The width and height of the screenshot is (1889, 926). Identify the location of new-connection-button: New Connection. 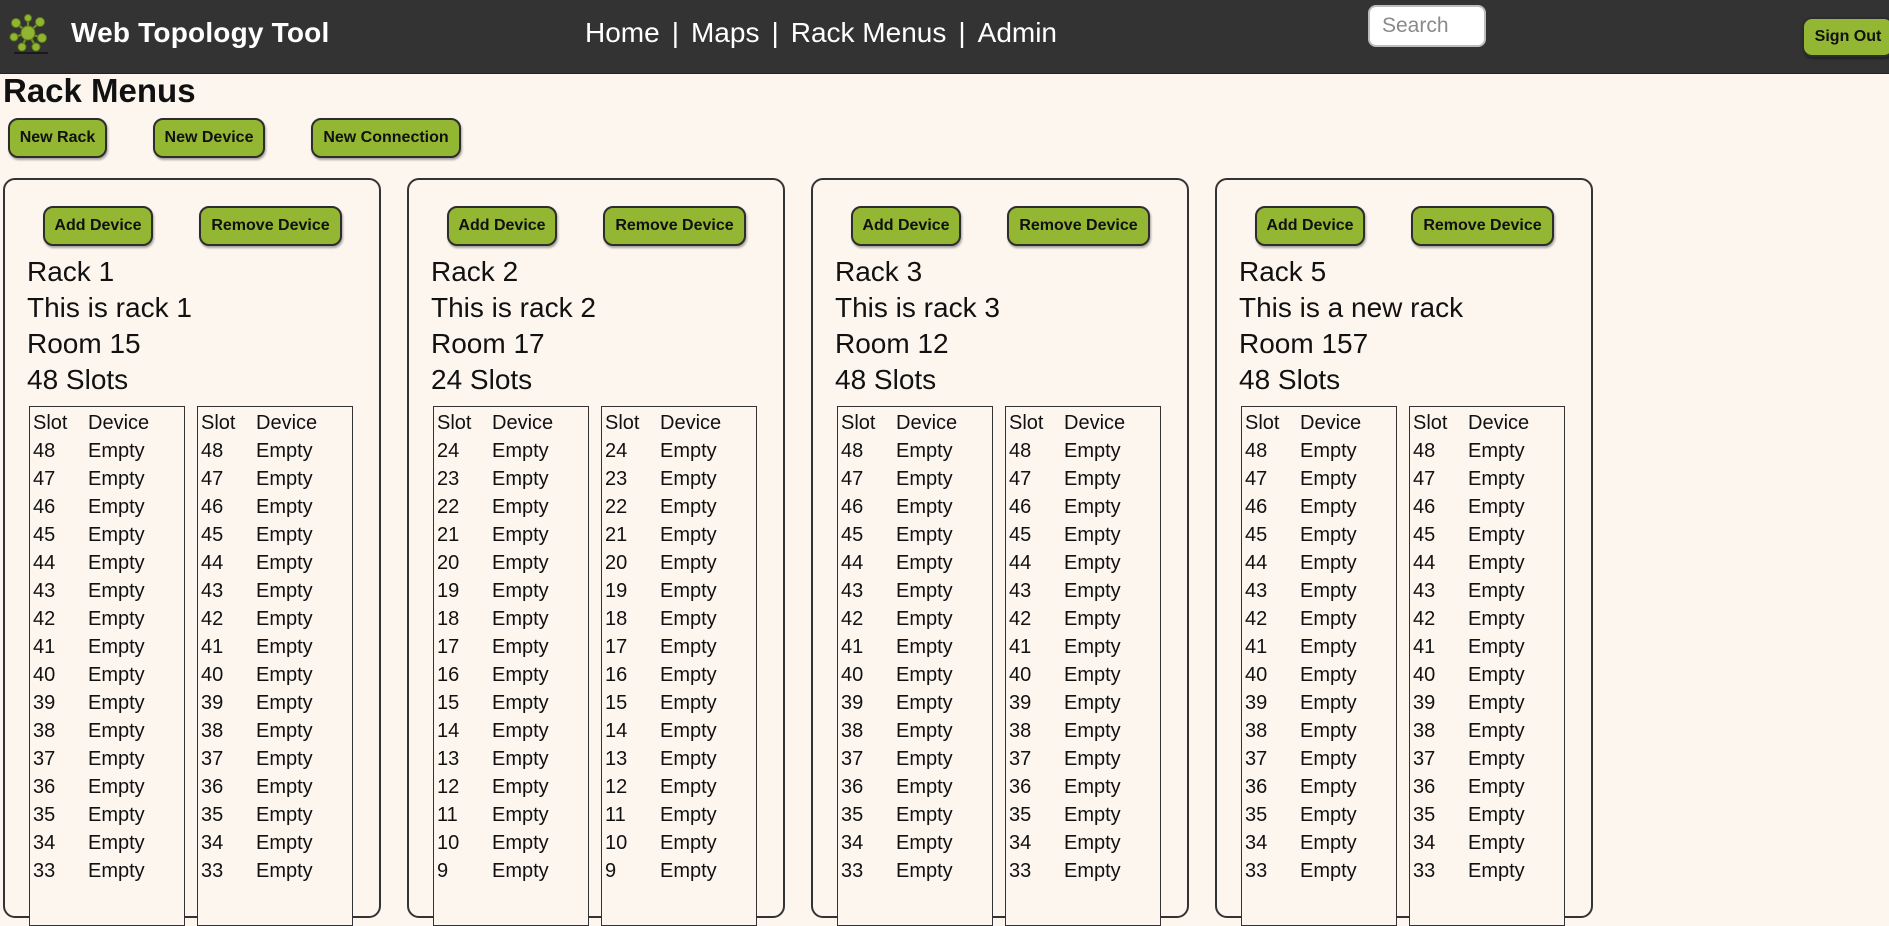
(386, 138).